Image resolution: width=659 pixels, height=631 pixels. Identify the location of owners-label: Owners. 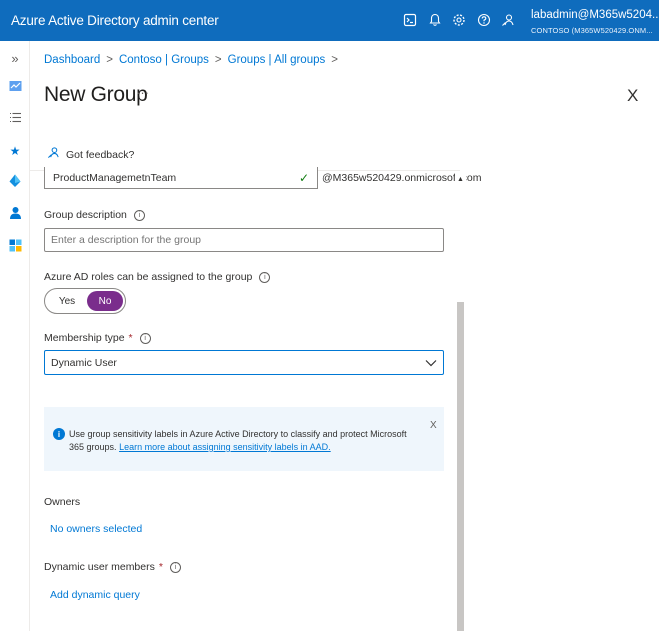
(62, 502).